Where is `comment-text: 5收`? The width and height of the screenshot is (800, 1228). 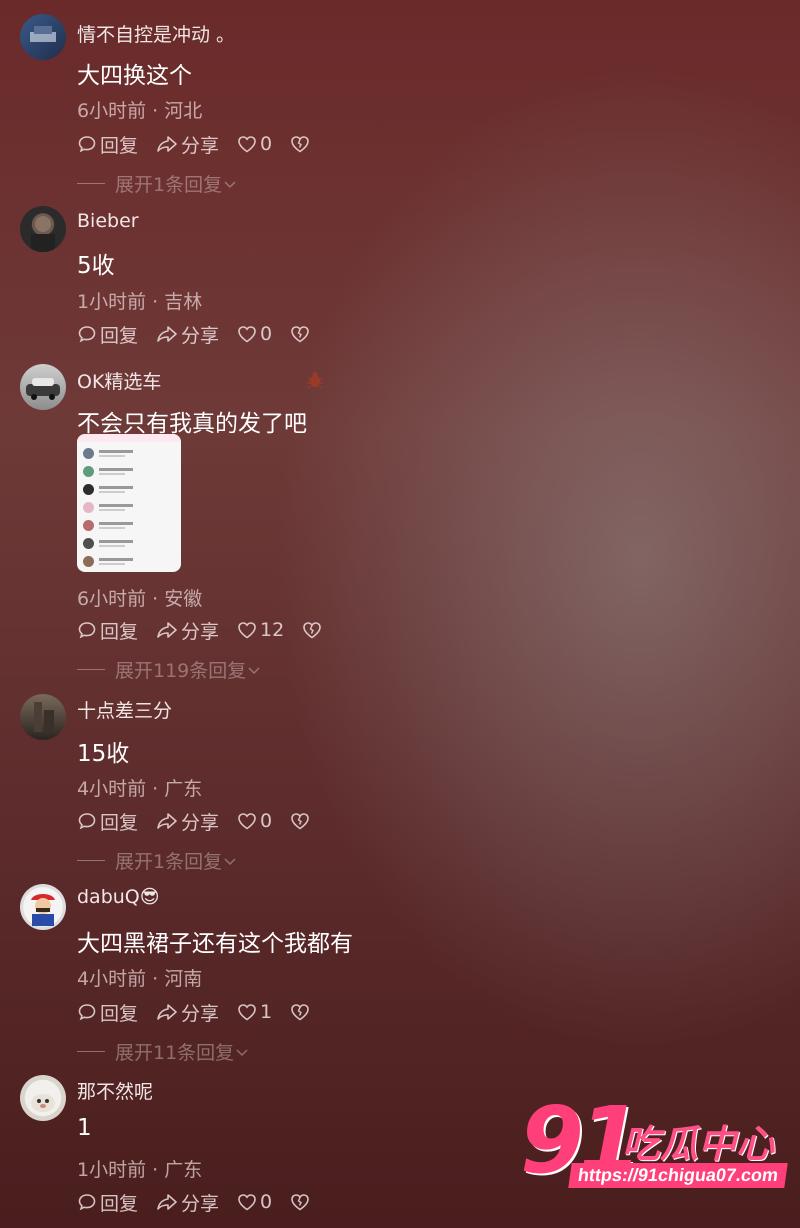
comment-text: 5收 is located at coordinates (96, 266).